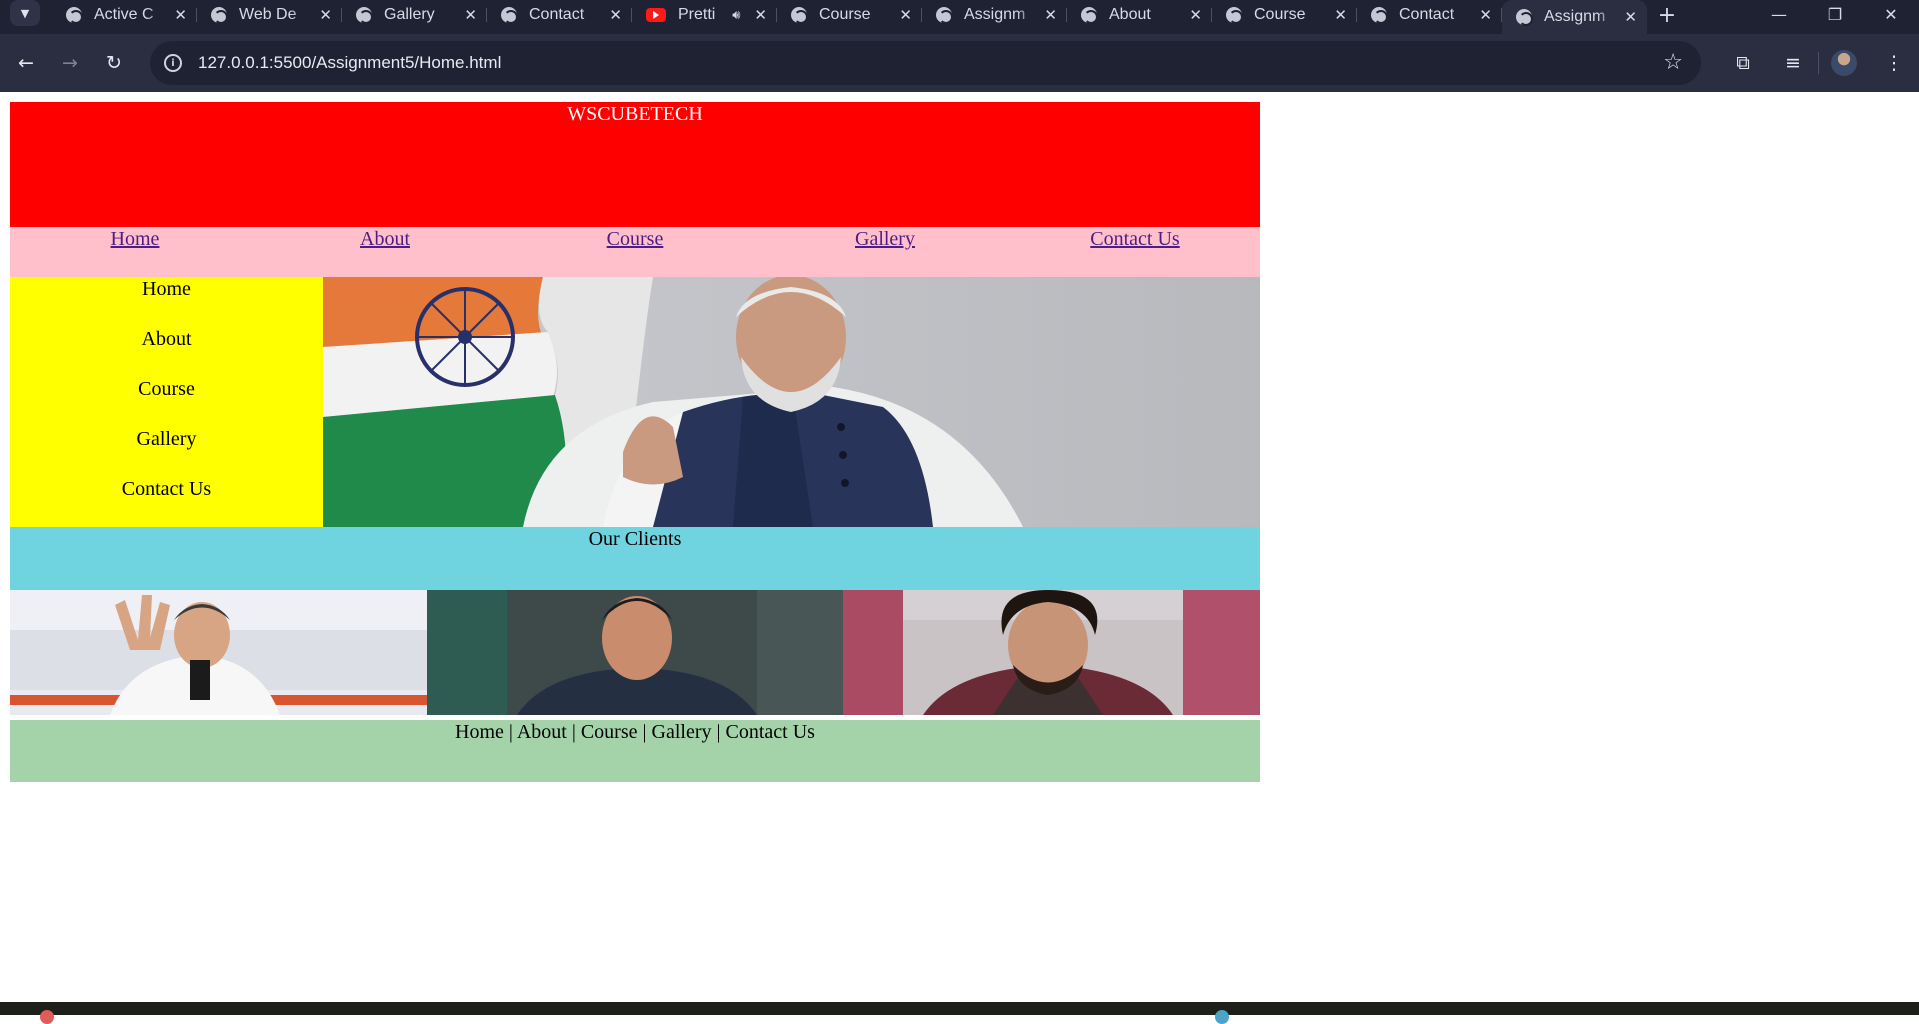  I want to click on hero-image, so click(791, 402).